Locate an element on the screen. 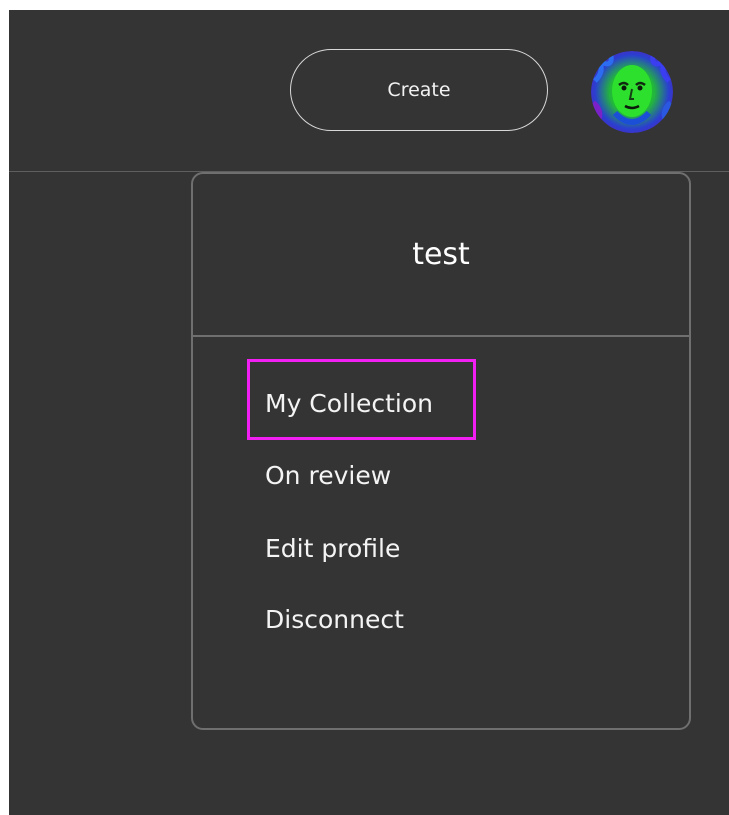 This screenshot has height=815, width=729. dropdown-header: test is located at coordinates (441, 255).